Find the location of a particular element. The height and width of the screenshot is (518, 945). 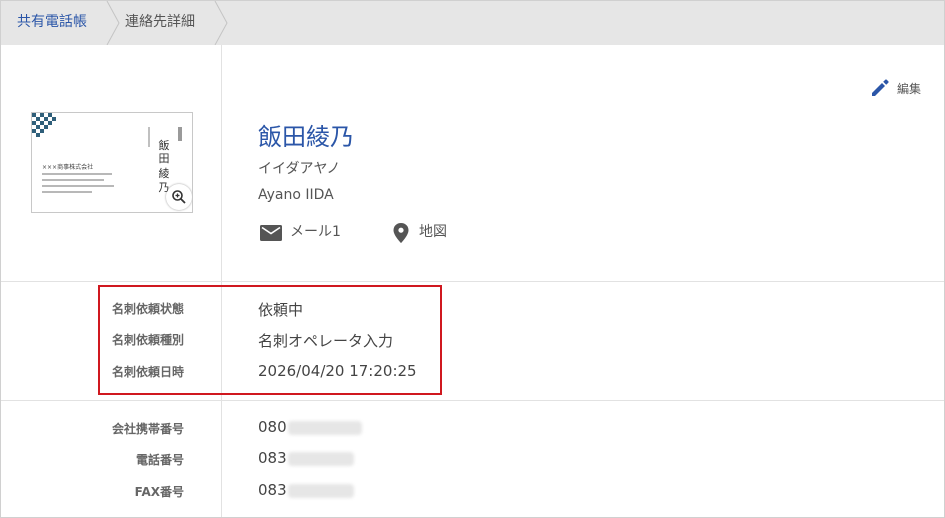

card-name-line1: 飯田 is located at coordinates (164, 152).